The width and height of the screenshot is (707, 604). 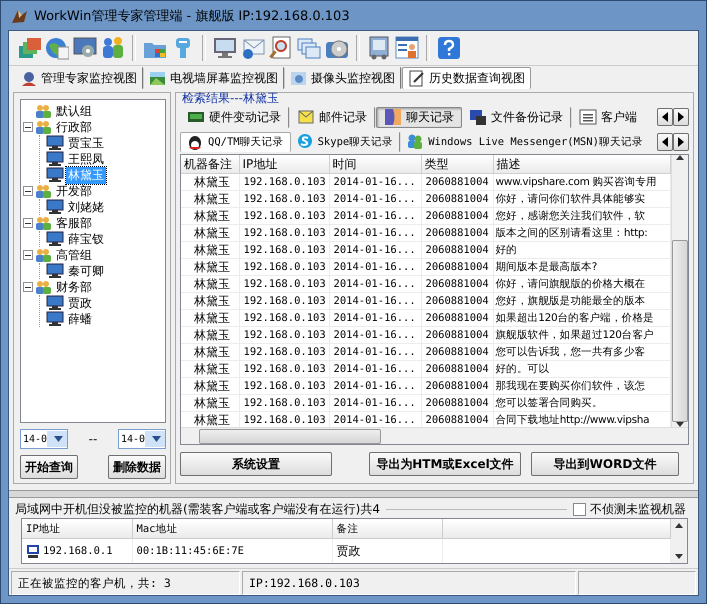 I want to click on table-cell: 您可以告诉我，您一共有多少客, so click(x=581, y=352).